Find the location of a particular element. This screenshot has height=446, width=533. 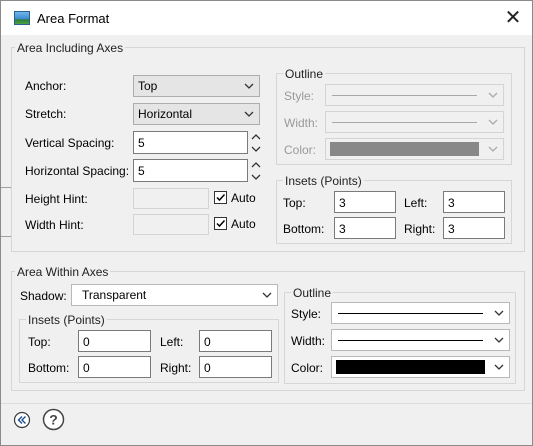

height-hint-label: Height Hint: is located at coordinates (56, 199).